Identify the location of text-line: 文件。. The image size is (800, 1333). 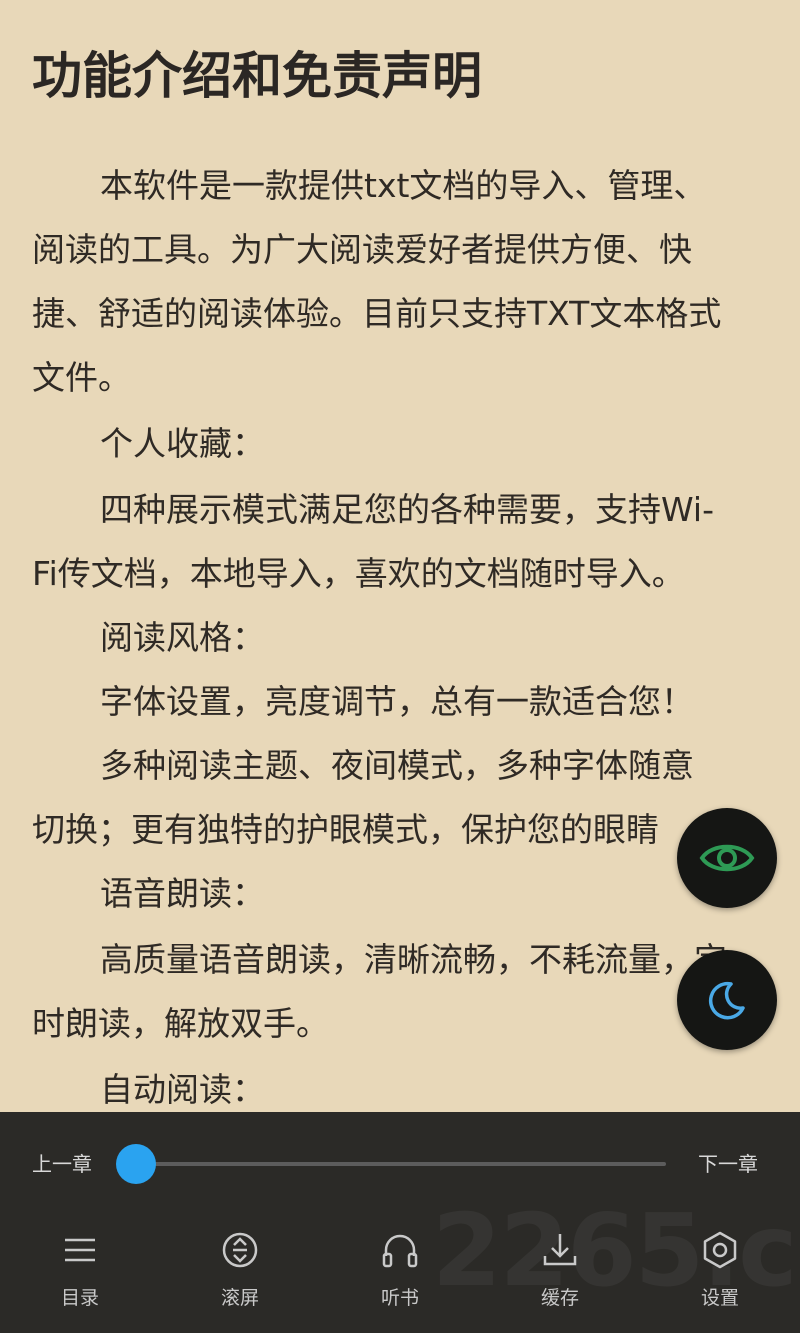
(81, 377).